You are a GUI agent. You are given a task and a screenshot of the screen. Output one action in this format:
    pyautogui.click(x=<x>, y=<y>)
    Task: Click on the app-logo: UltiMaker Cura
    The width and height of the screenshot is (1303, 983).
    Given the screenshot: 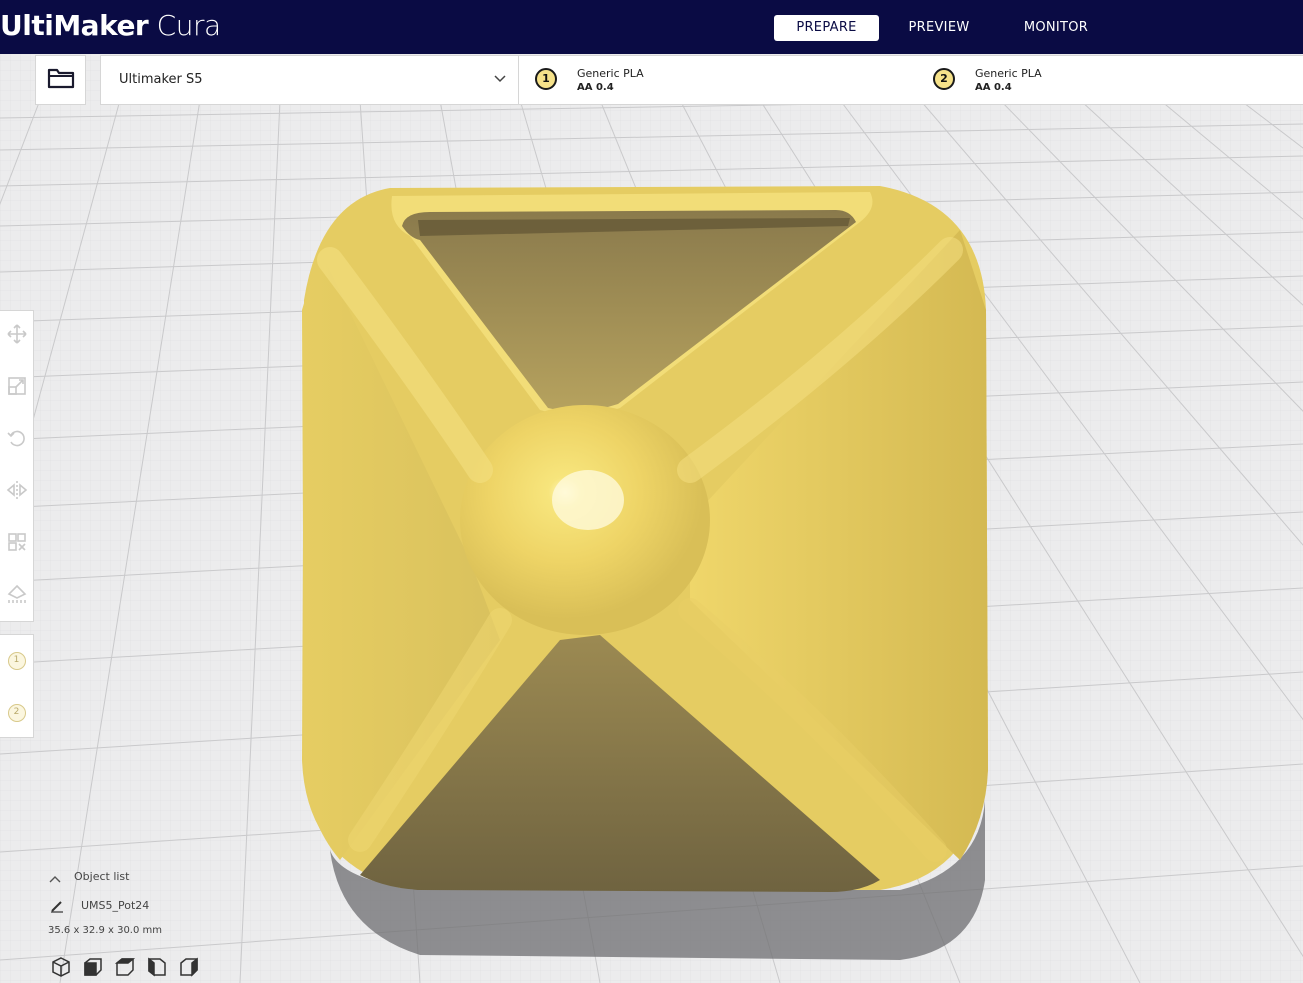 What is the action you would take?
    pyautogui.click(x=110, y=26)
    